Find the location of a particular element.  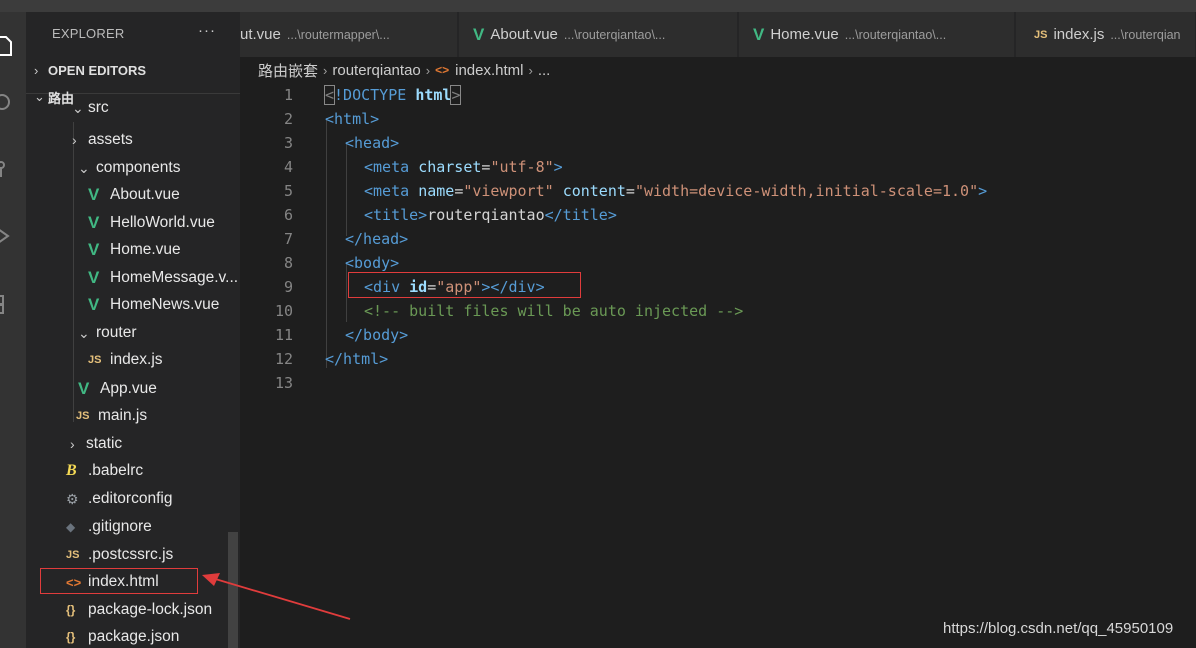

watermark: https://blog.csdn.net/qq_45950109 is located at coordinates (1058, 628).